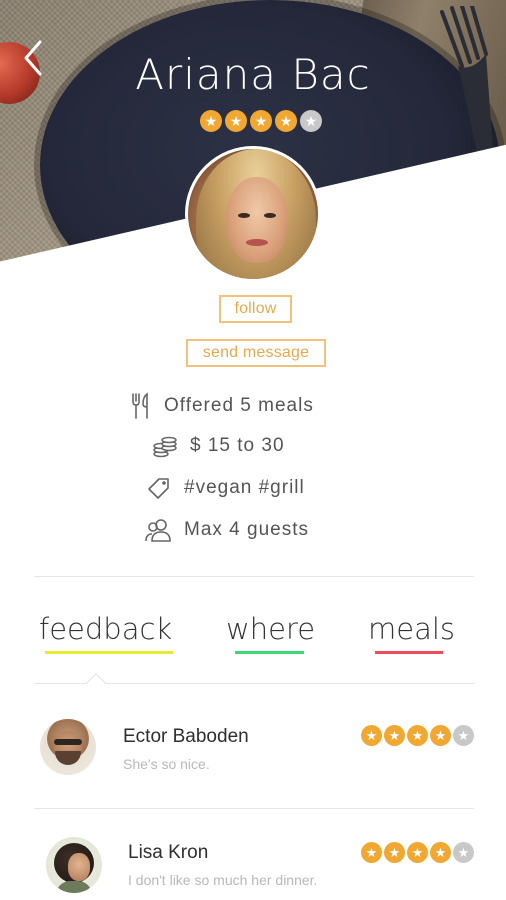  What do you see at coordinates (186, 736) in the screenshot?
I see `reviewer-name: Ector Baboden` at bounding box center [186, 736].